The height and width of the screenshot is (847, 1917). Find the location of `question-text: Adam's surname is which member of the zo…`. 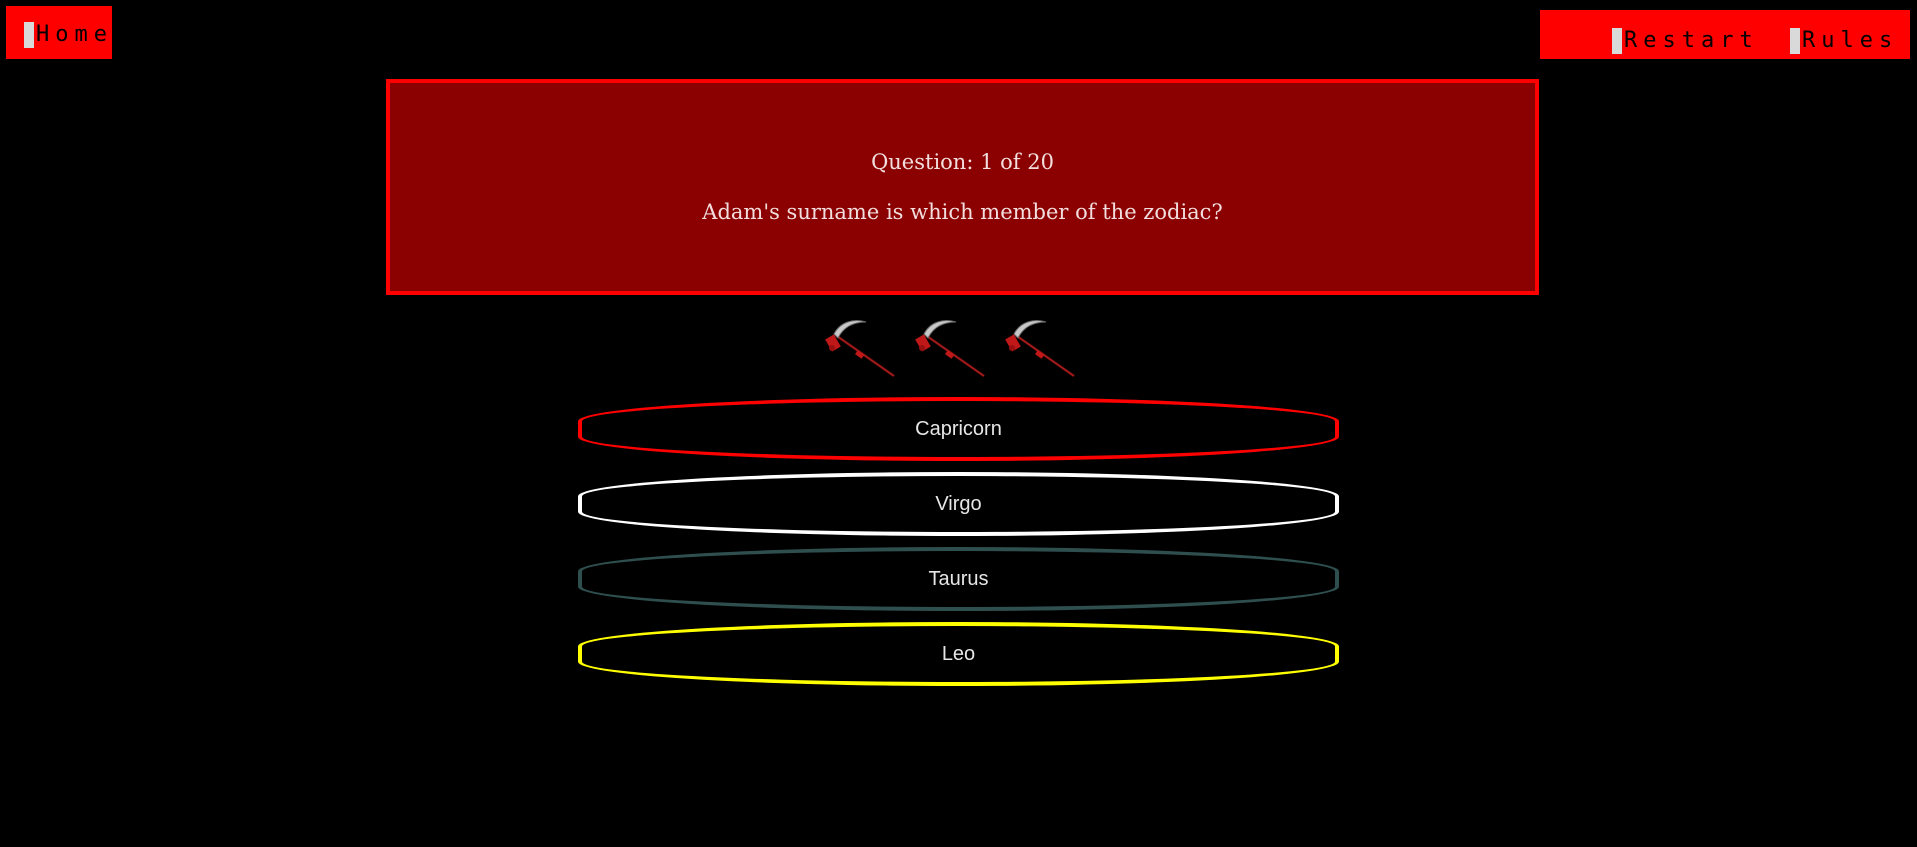

question-text: Adam's surname is which member of the zo… is located at coordinates (962, 212).